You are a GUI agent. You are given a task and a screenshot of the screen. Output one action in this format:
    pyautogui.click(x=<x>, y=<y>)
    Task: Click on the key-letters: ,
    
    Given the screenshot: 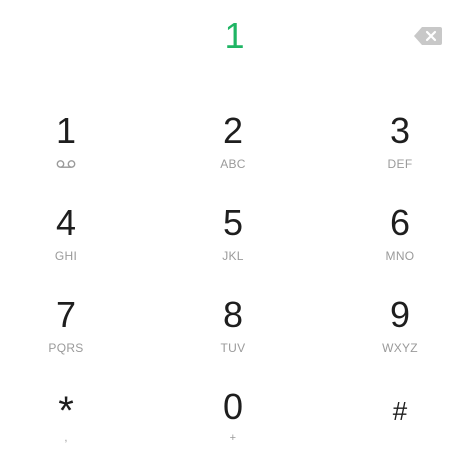 What is the action you would take?
    pyautogui.click(x=66, y=438)
    